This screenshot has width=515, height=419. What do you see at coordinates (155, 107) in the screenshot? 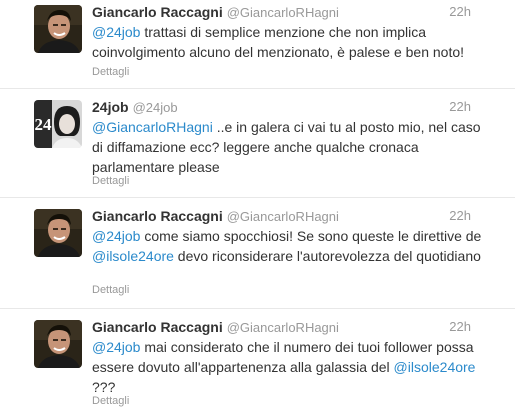
I see `tweet-username: @24job` at bounding box center [155, 107].